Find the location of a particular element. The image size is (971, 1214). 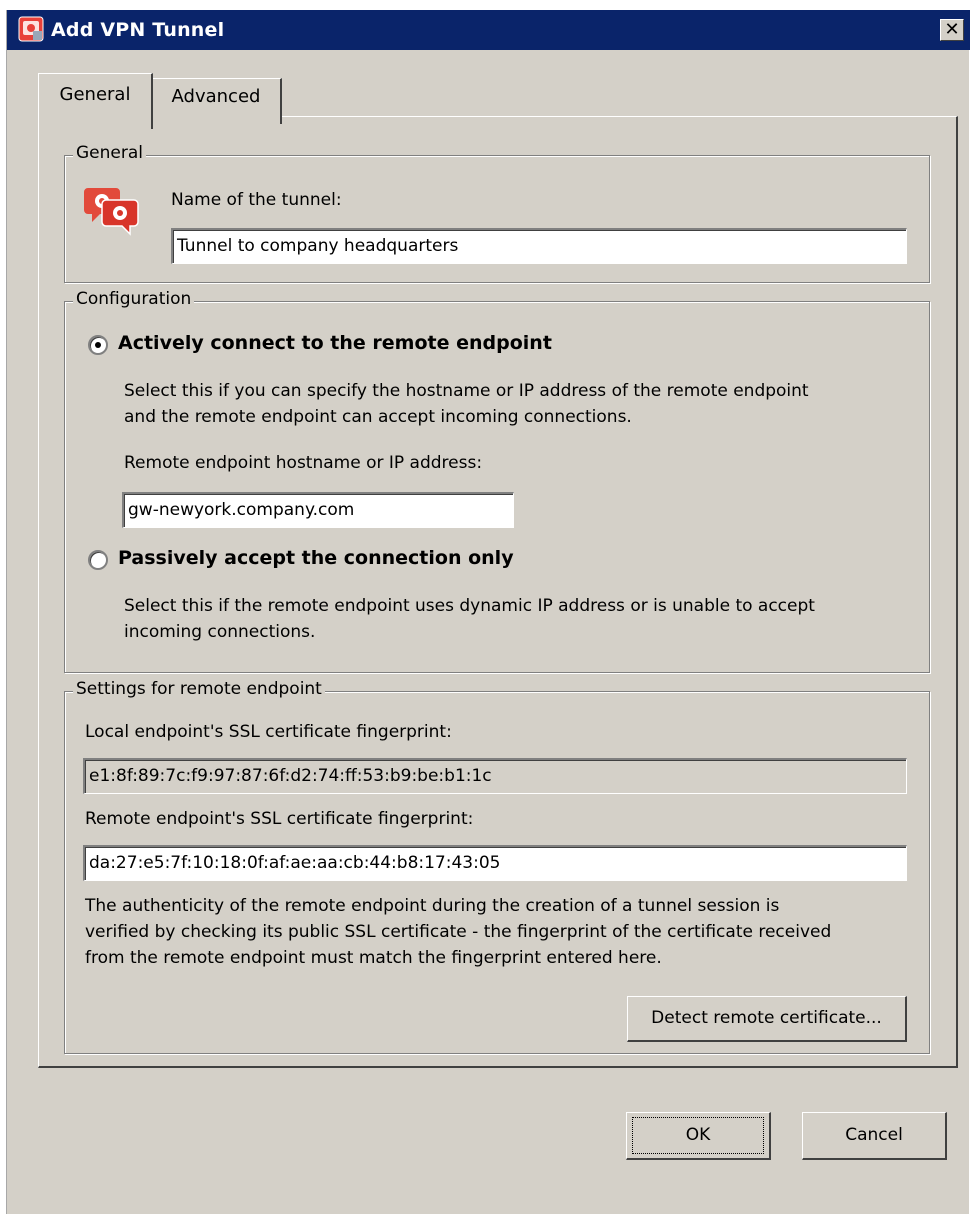

title-bar: Add VPN Tunnel ✕ is located at coordinates (488, 30).